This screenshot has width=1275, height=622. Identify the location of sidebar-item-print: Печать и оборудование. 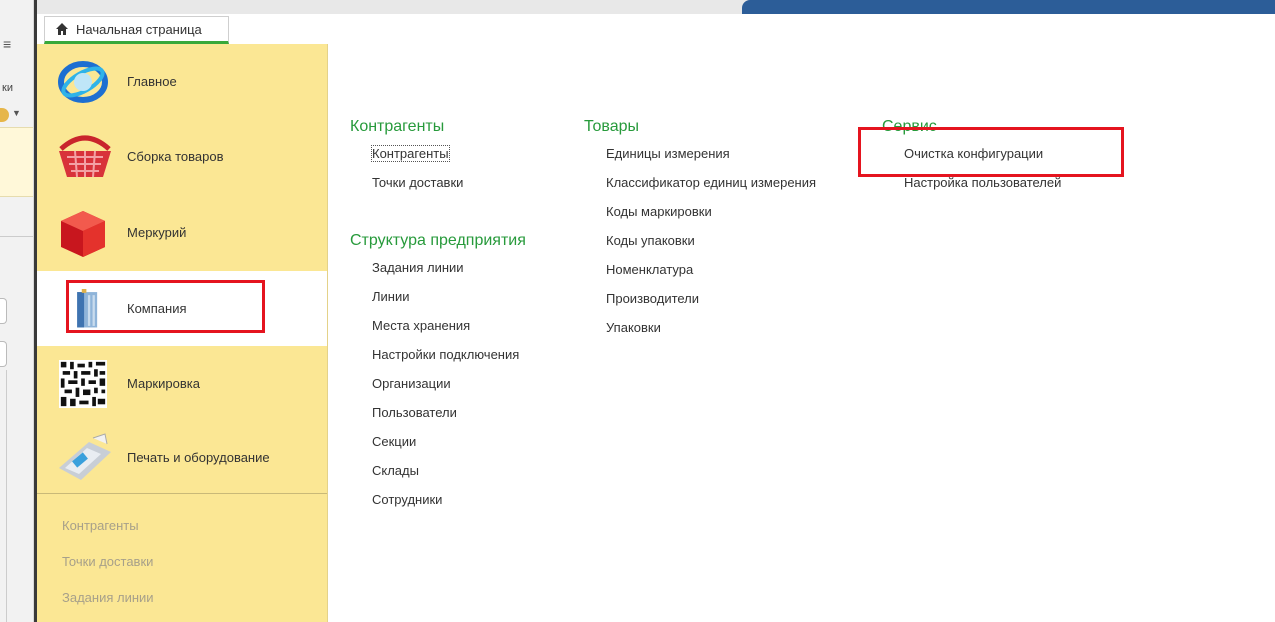
(182, 457).